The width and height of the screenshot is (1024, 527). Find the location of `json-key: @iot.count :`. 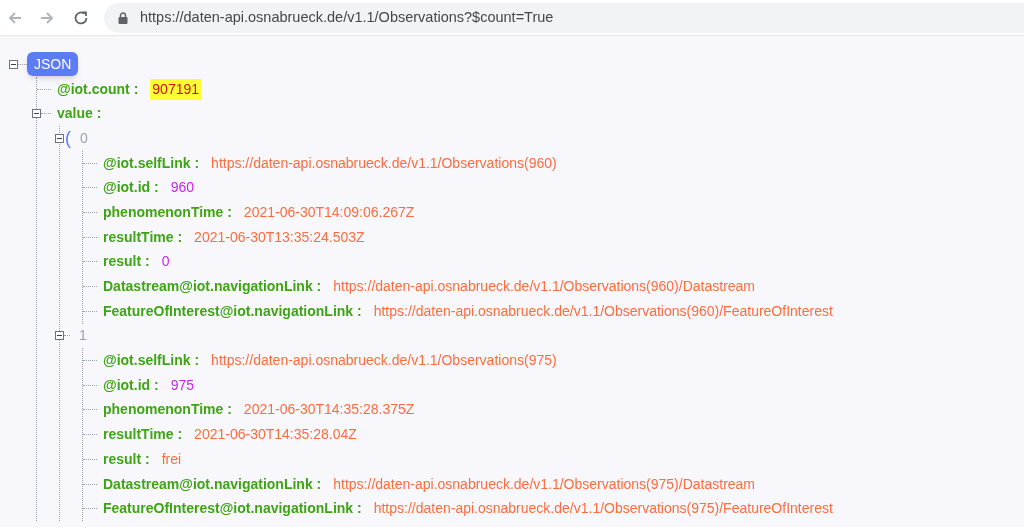

json-key: @iot.count : is located at coordinates (98, 89).